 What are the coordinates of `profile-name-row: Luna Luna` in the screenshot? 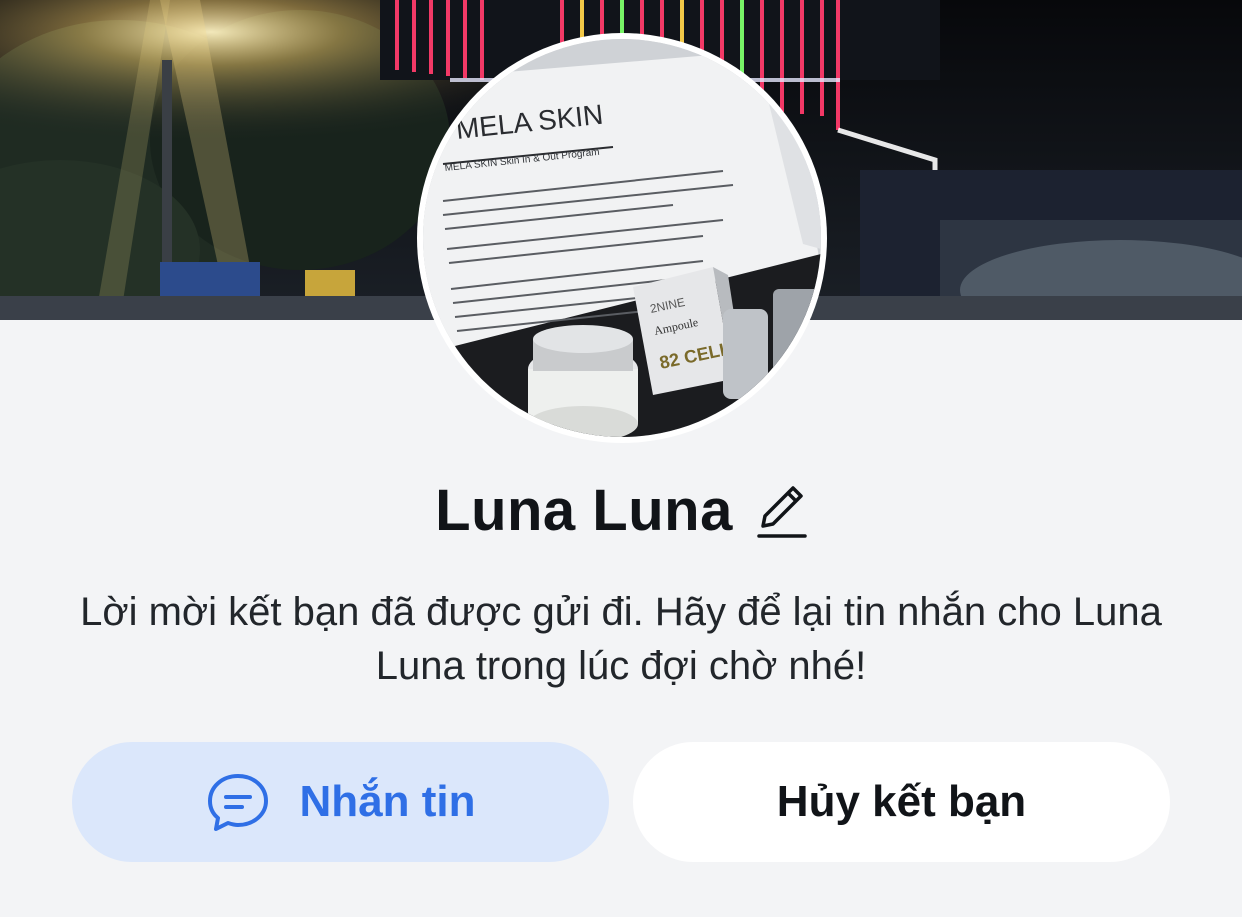 It's located at (621, 510).